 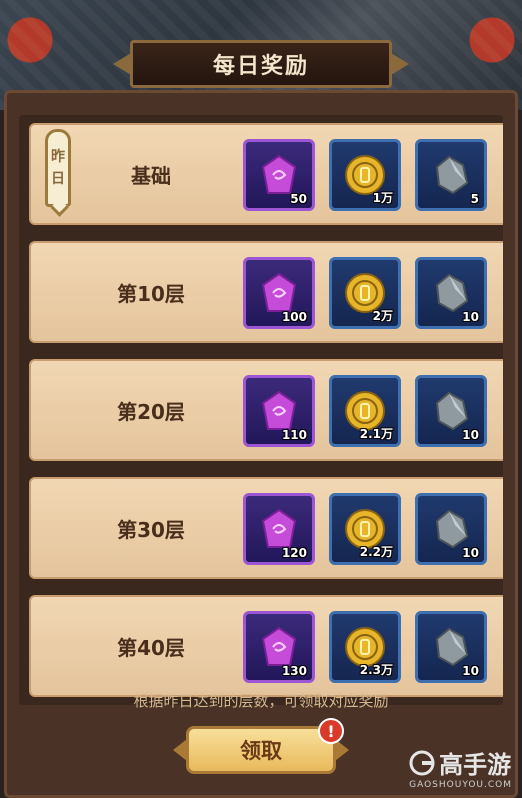 I want to click on reward-items: 100 2万 10, so click(x=365, y=293).